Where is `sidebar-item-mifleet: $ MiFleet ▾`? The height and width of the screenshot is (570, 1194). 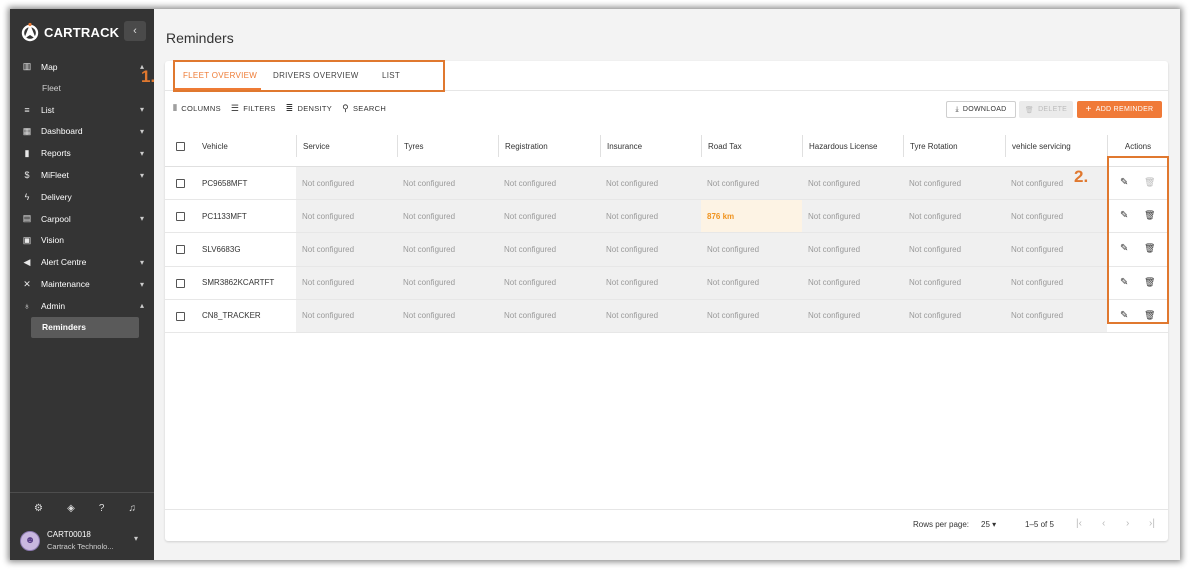 sidebar-item-mifleet: $ MiFleet ▾ is located at coordinates (82, 175).